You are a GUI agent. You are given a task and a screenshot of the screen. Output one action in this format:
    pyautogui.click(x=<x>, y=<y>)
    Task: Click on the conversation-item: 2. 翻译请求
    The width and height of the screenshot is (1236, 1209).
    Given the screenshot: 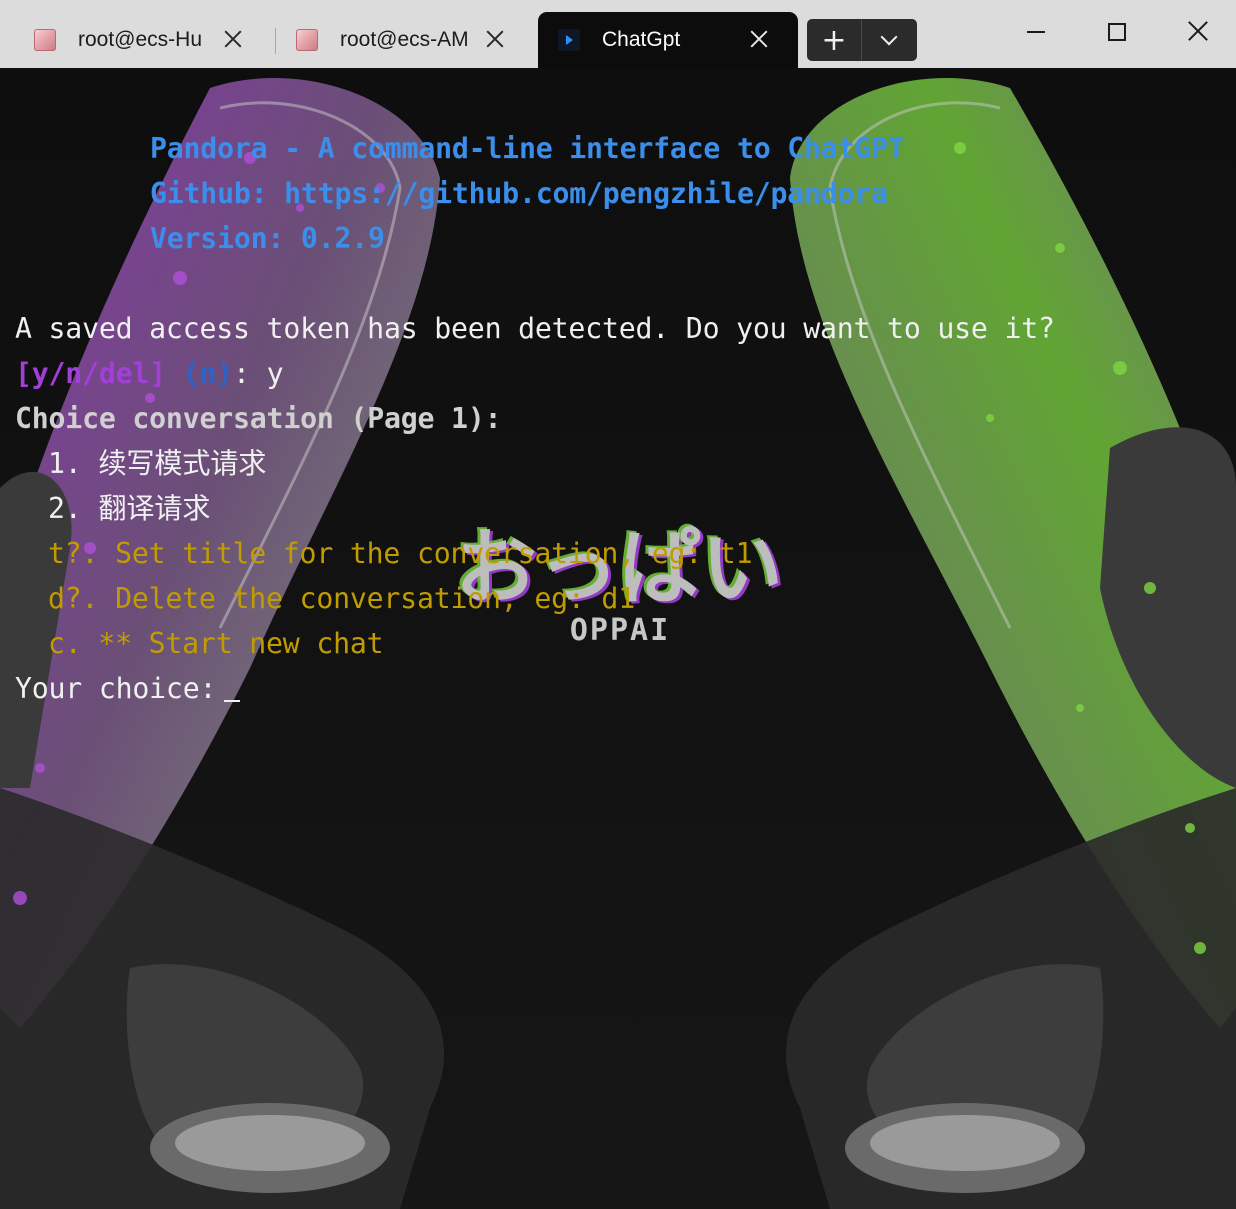 What is the action you would take?
    pyautogui.click(x=129, y=508)
    